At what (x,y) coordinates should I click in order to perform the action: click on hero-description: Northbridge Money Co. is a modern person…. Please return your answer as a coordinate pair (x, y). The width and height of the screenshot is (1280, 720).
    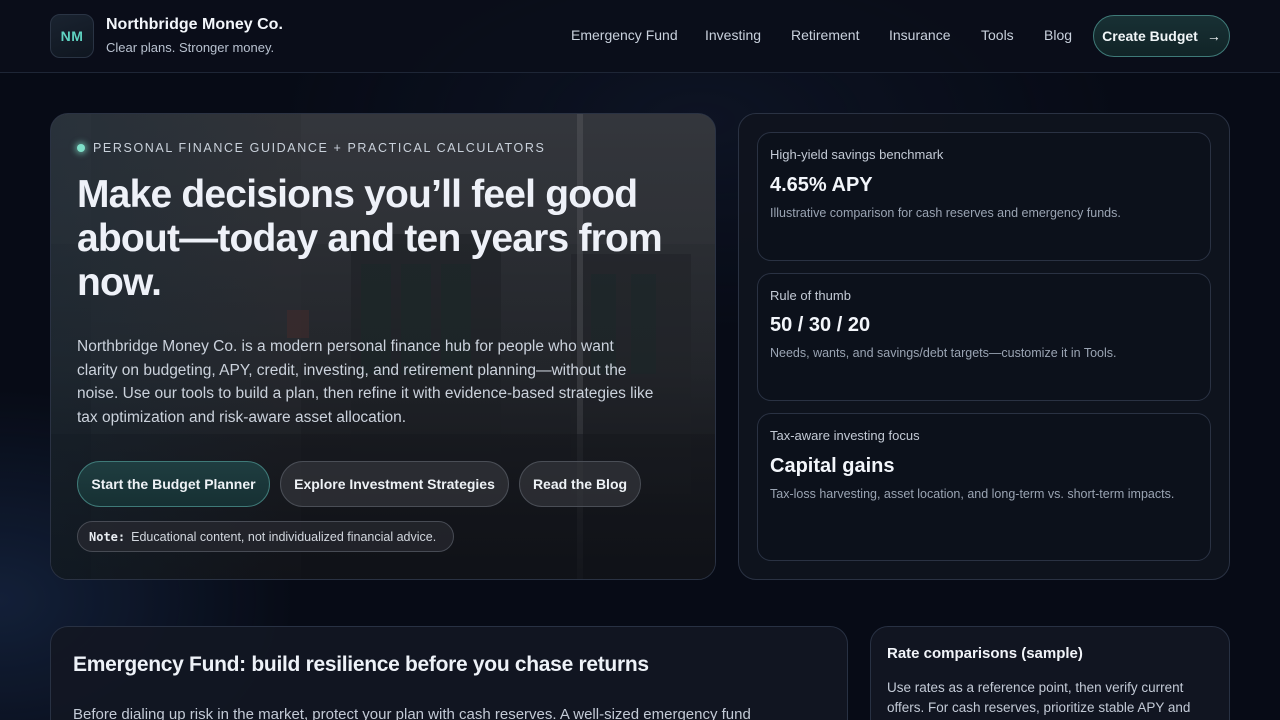
    Looking at the image, I should click on (365, 382).